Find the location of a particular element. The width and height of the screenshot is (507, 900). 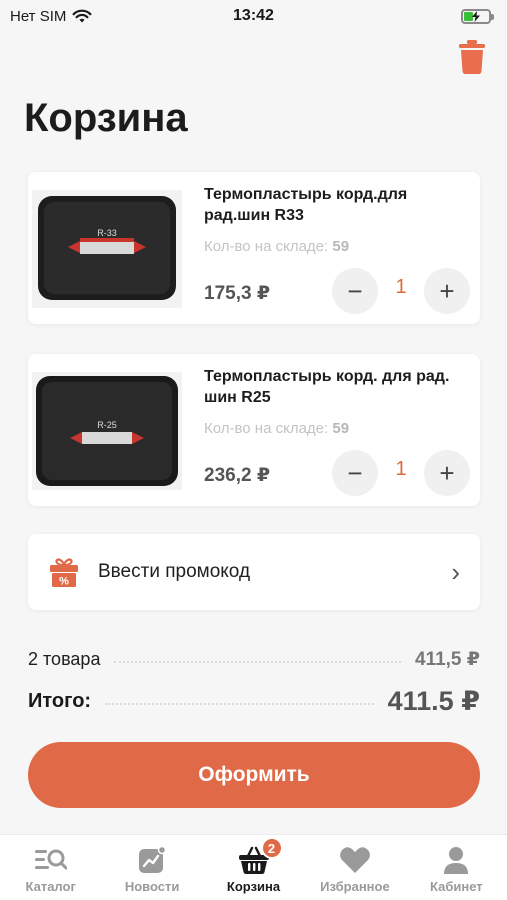

status-left: Нет SIM is located at coordinates (51, 16).